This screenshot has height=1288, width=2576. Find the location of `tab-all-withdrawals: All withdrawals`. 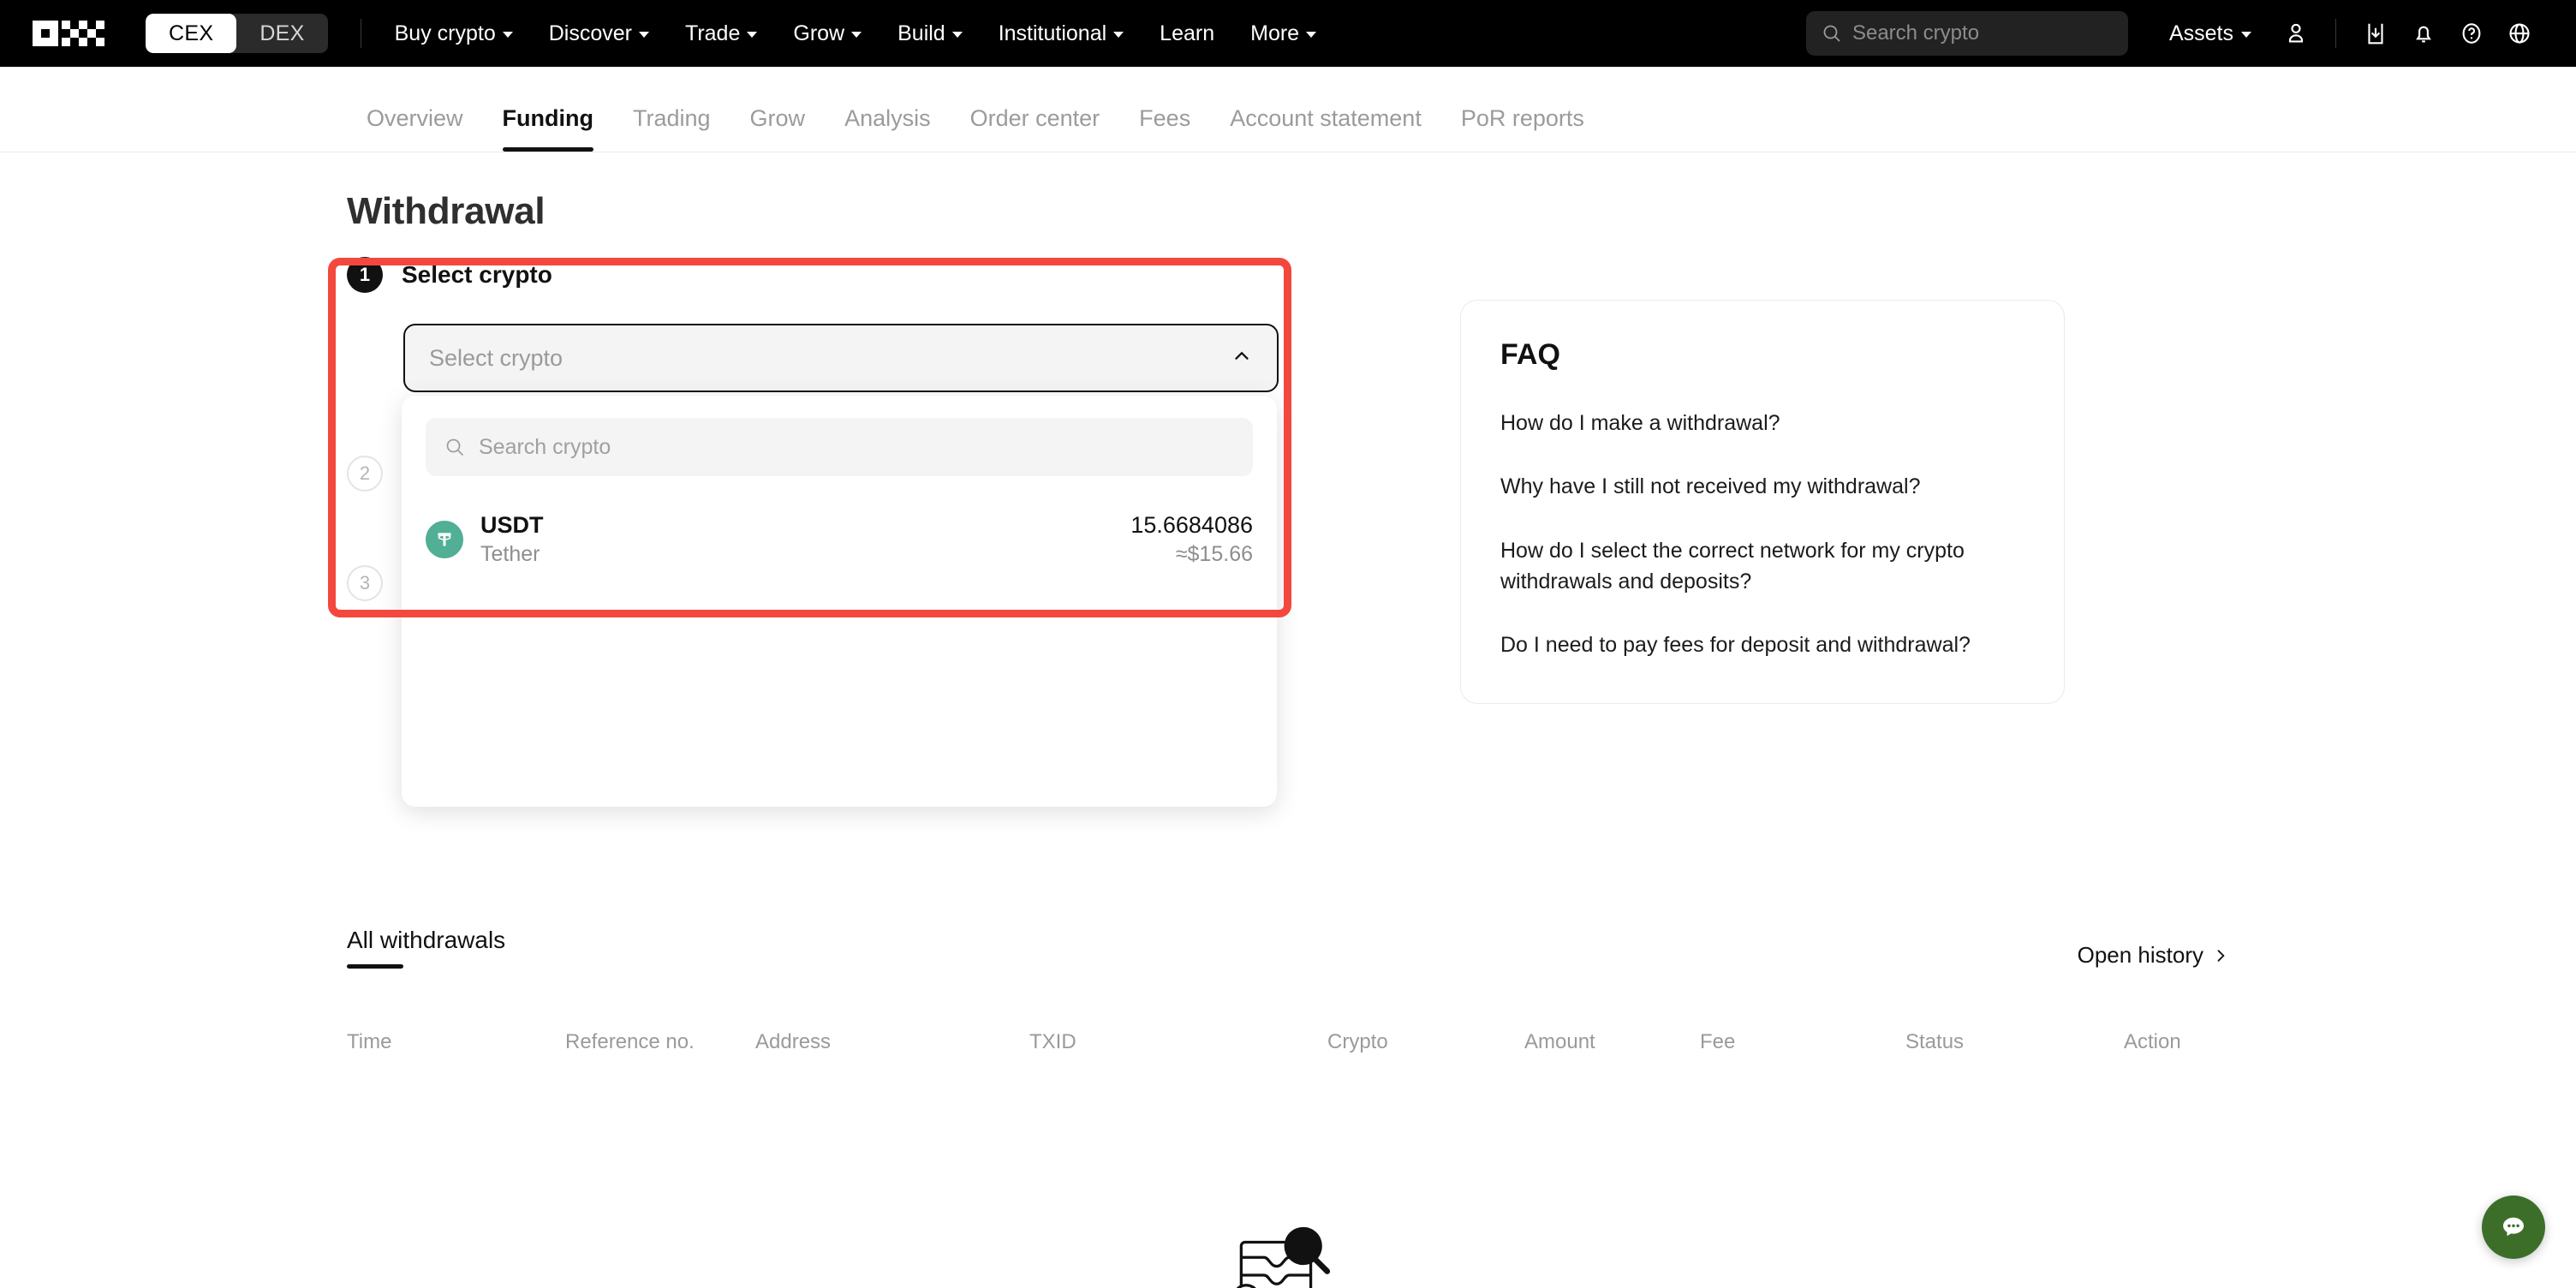

tab-all-withdrawals: All withdrawals is located at coordinates (426, 948).